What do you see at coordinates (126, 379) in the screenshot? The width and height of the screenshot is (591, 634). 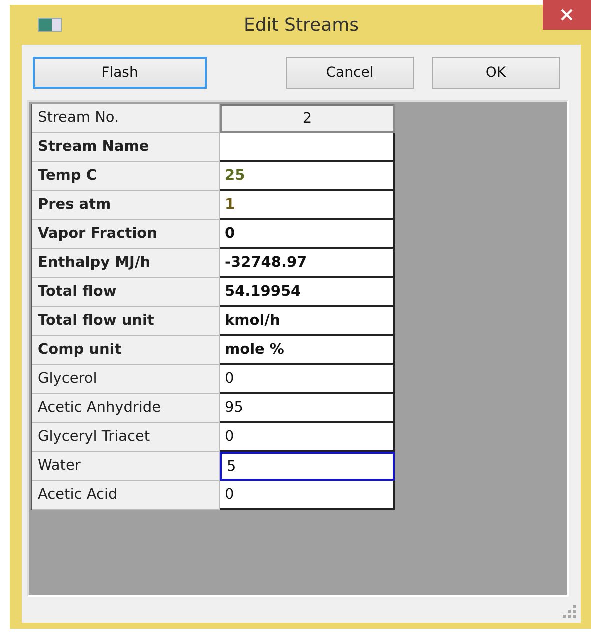 I see `row-label: Glycerol` at bounding box center [126, 379].